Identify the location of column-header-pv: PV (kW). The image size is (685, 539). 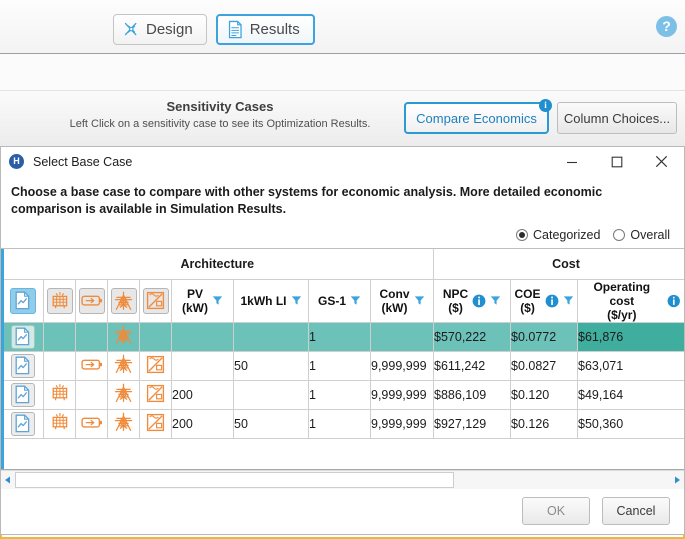
(202, 300).